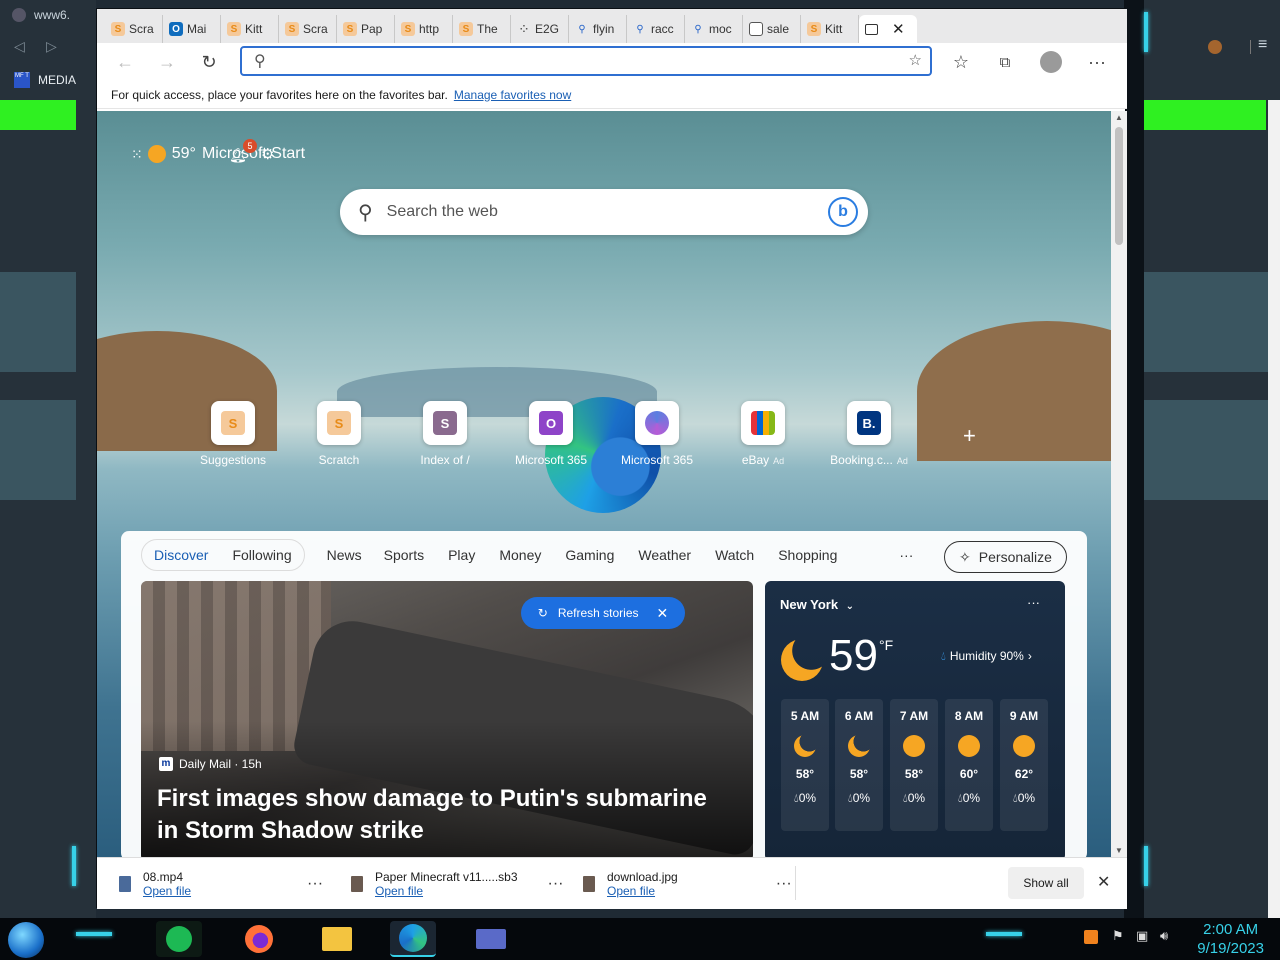 The image size is (1280, 960). What do you see at coordinates (457, 884) in the screenshot?
I see `download-item: Paper Minecraft v11.....sb3 Open file ···` at bounding box center [457, 884].